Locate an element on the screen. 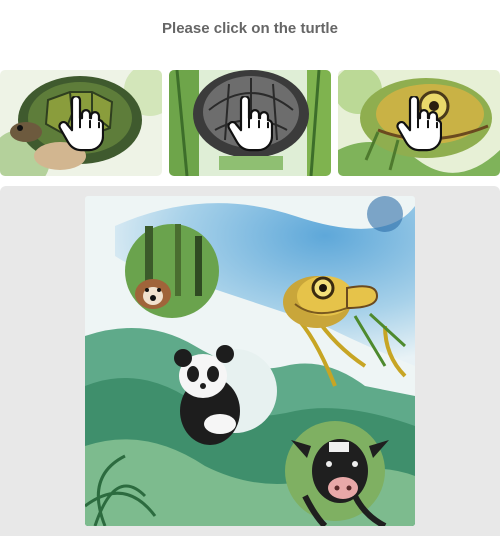  turtle-hotspot is located at coordinates (330, 306).